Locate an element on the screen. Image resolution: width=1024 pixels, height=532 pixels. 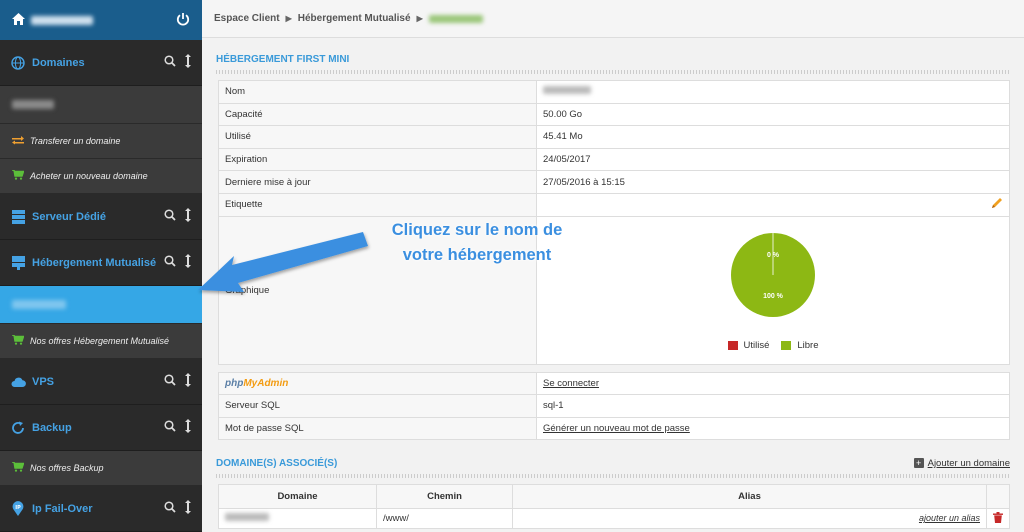
sidebar-item-serveur-dedie: Serveur Dédié is located at coordinates (101, 217).